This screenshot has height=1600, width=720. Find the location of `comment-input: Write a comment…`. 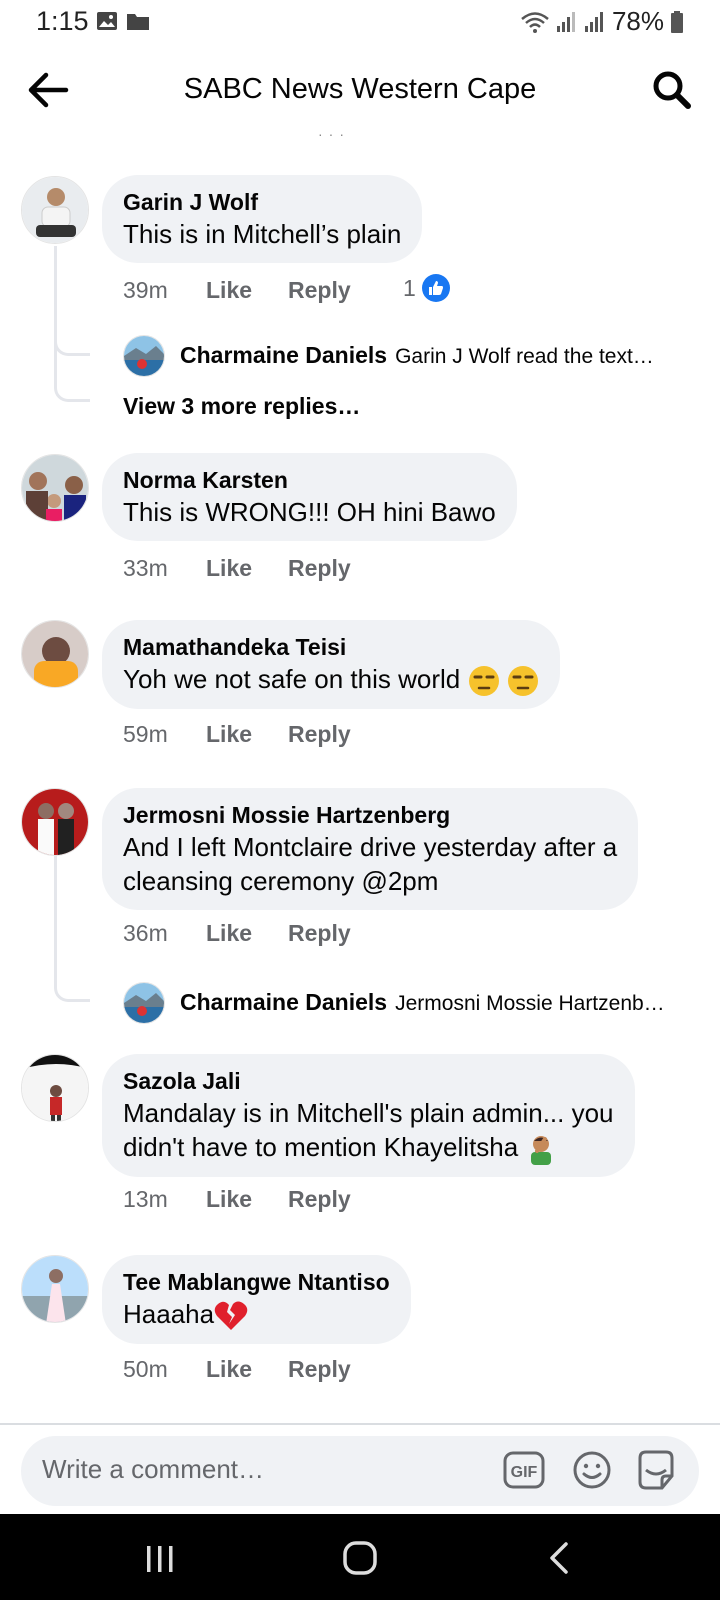

comment-input: Write a comment… is located at coordinates (153, 1469).